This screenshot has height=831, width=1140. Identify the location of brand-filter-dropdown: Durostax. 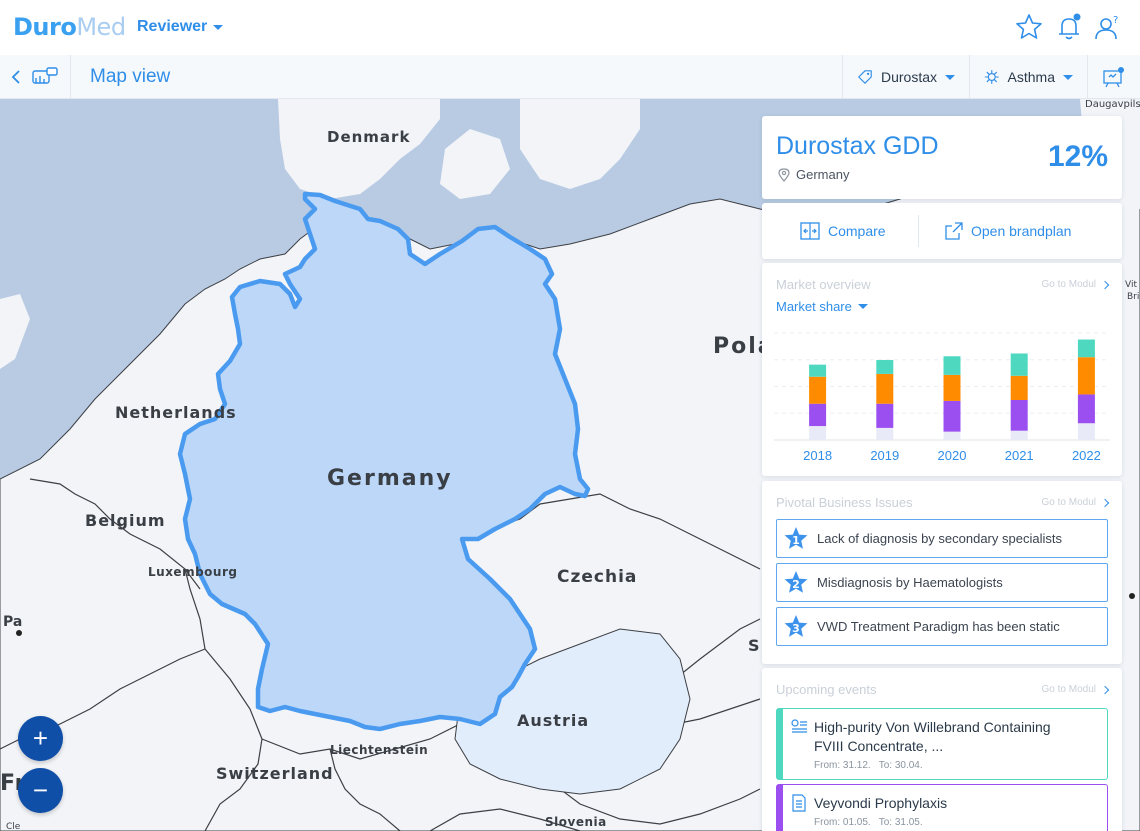
(905, 77).